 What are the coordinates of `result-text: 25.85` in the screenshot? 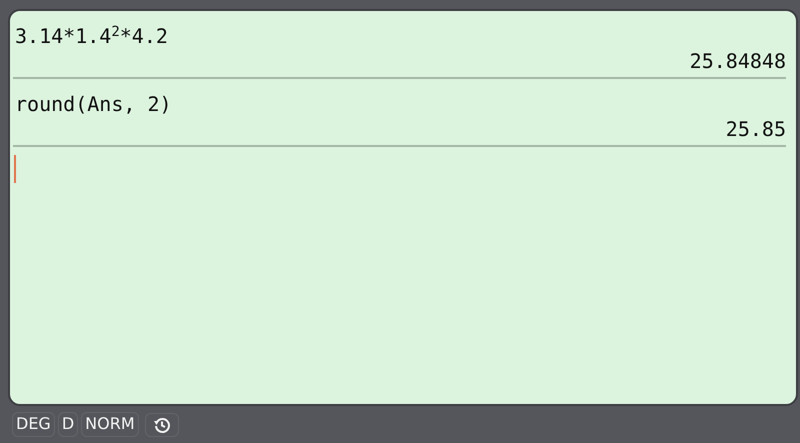 It's located at (756, 129).